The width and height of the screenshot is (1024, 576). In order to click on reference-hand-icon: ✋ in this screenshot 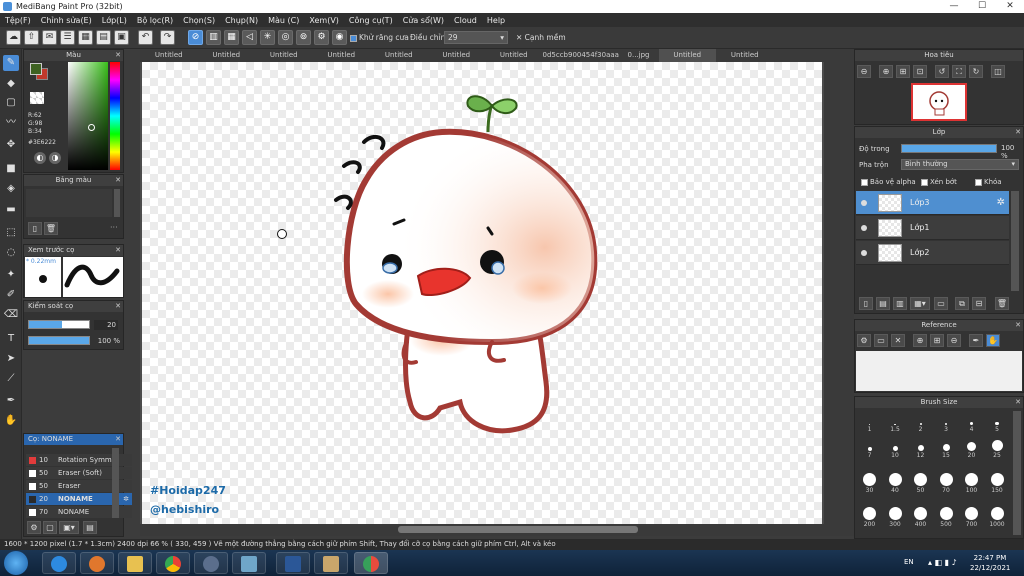, I will do `click(993, 340)`.